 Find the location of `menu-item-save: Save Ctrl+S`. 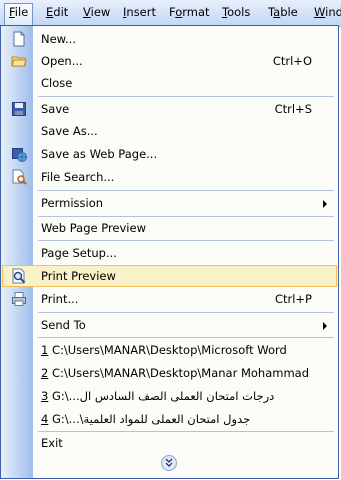

menu-item-save: Save Ctrl+S is located at coordinates (169, 109).